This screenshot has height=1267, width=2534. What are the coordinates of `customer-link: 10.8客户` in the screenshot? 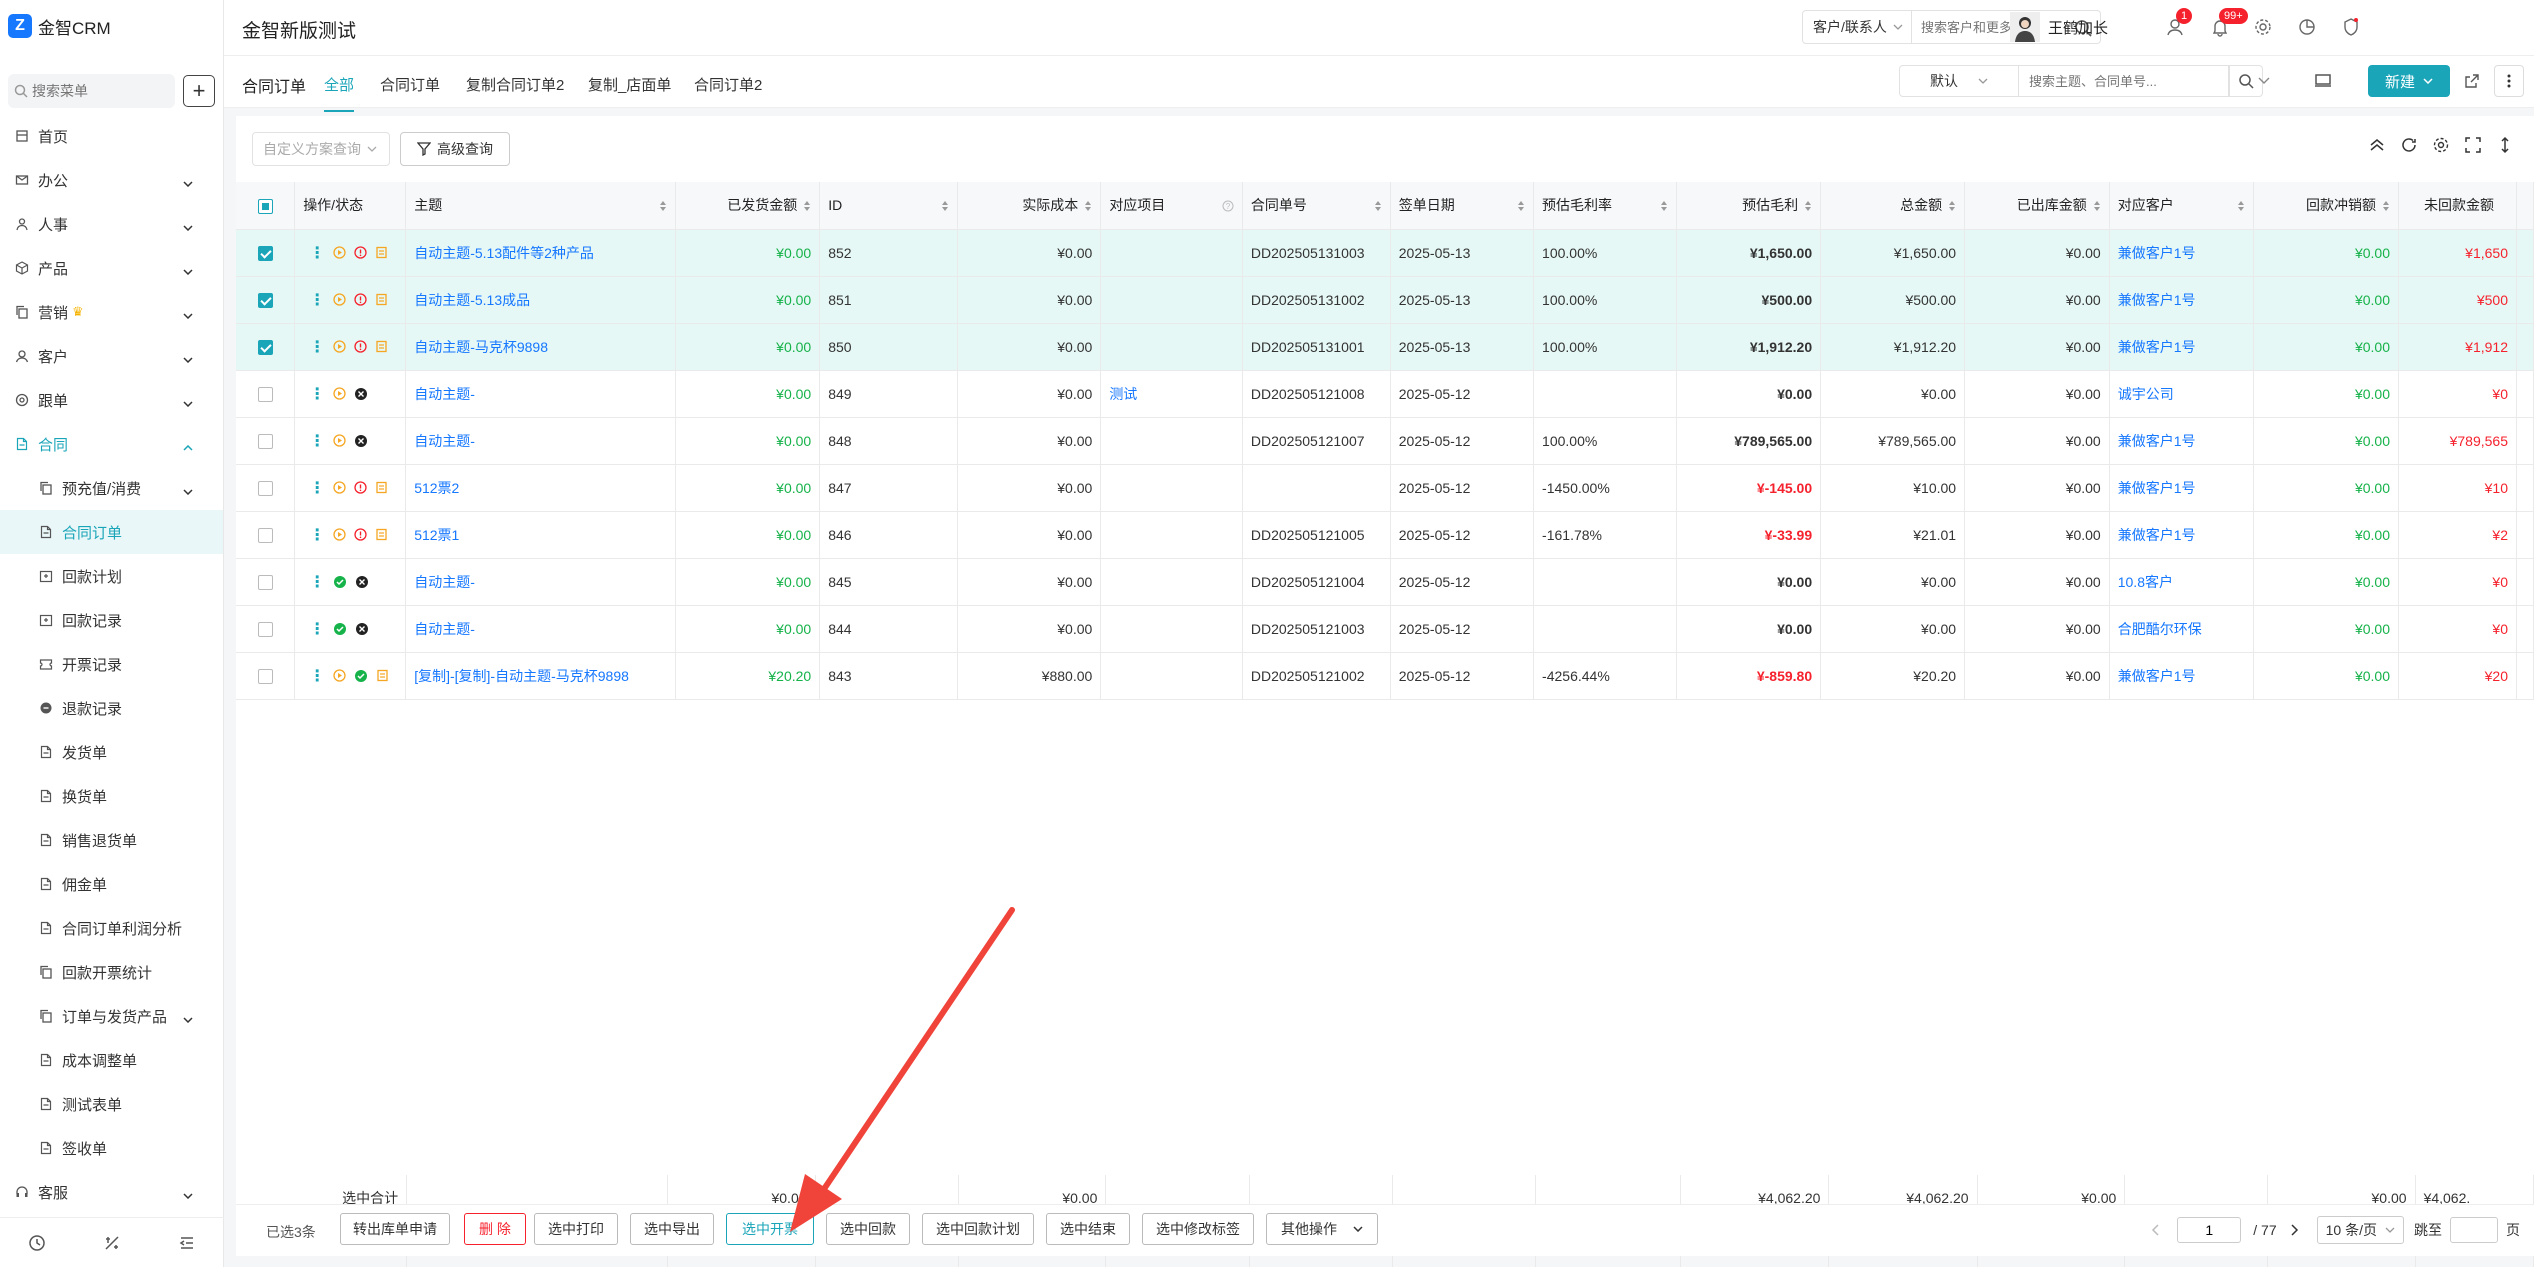 It's located at (2182, 582).